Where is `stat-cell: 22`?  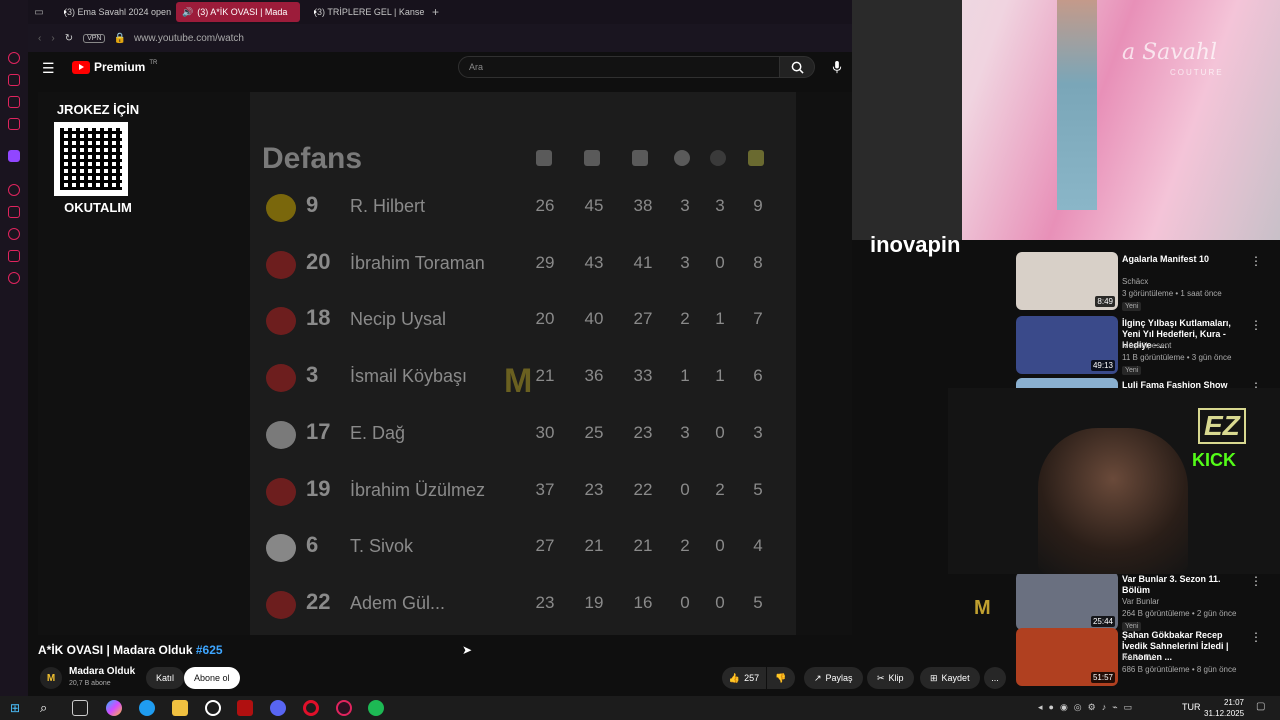
stat-cell: 22 is located at coordinates (643, 489).